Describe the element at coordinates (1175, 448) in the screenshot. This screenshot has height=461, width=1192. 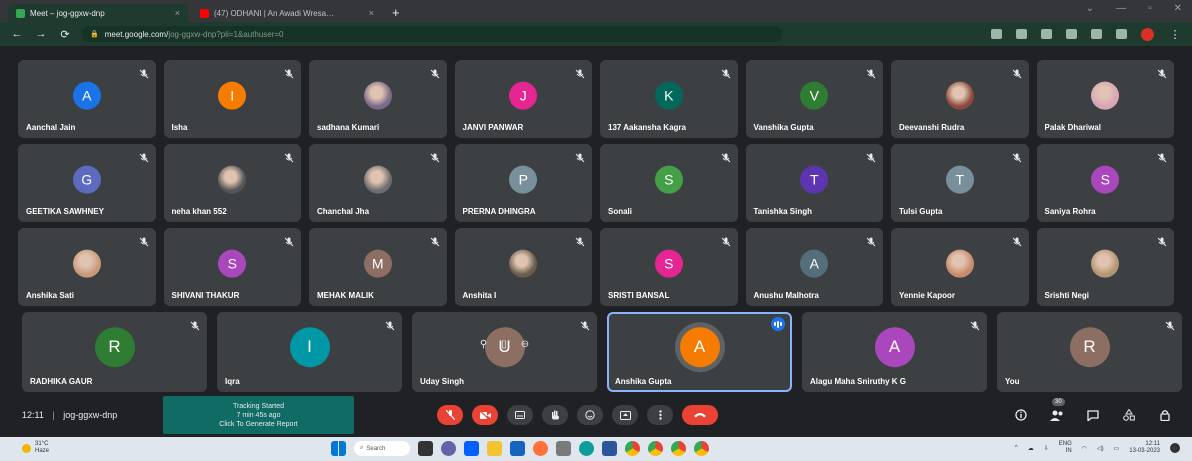
I see `notification-icon` at that location.